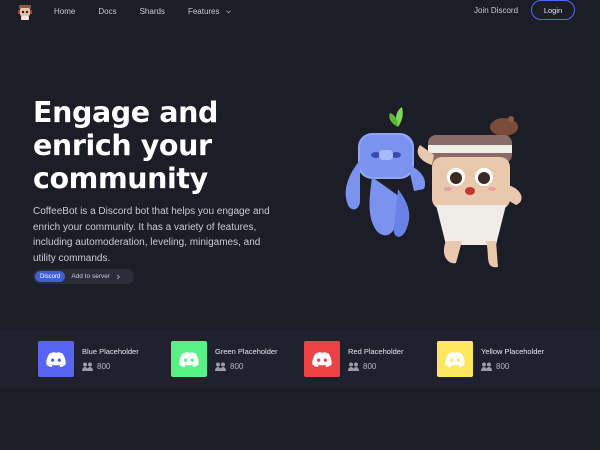  I want to click on server-name: Red Placeholder, so click(376, 351).